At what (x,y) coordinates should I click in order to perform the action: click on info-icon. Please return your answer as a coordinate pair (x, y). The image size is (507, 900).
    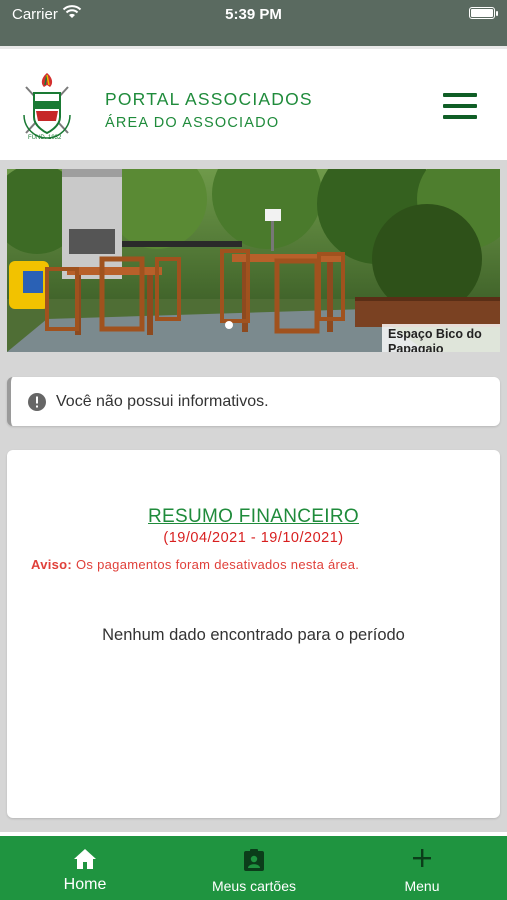
    Looking at the image, I should click on (37, 402).